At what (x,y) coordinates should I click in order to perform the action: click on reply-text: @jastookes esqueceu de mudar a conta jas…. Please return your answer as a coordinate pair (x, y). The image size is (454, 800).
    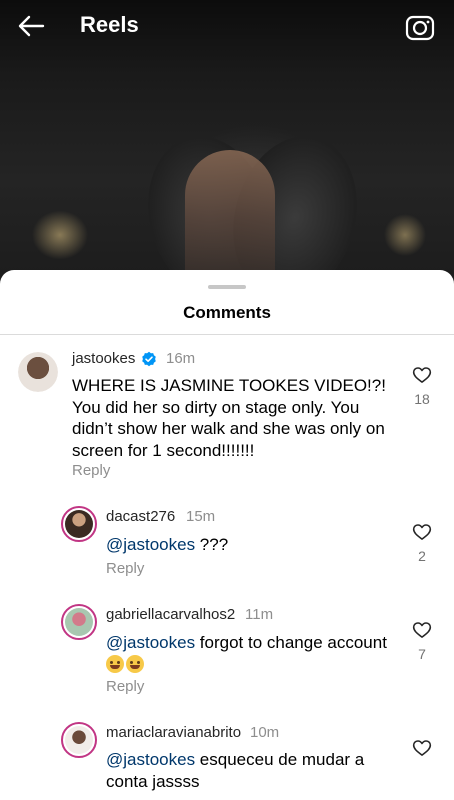
    Looking at the image, I should click on (235, 770).